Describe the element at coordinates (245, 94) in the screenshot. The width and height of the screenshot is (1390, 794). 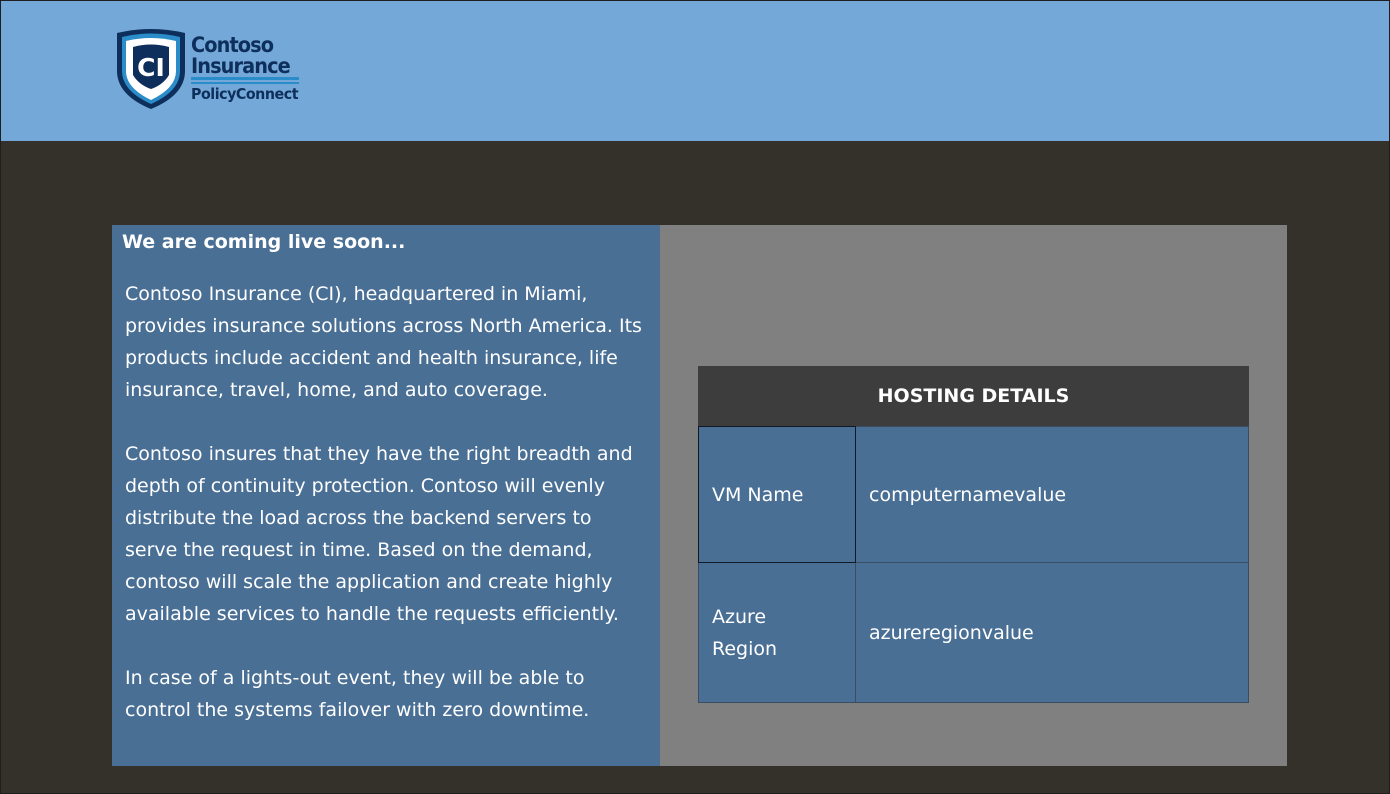
I see `logo-line-policyconnect: PolicyConnect` at that location.